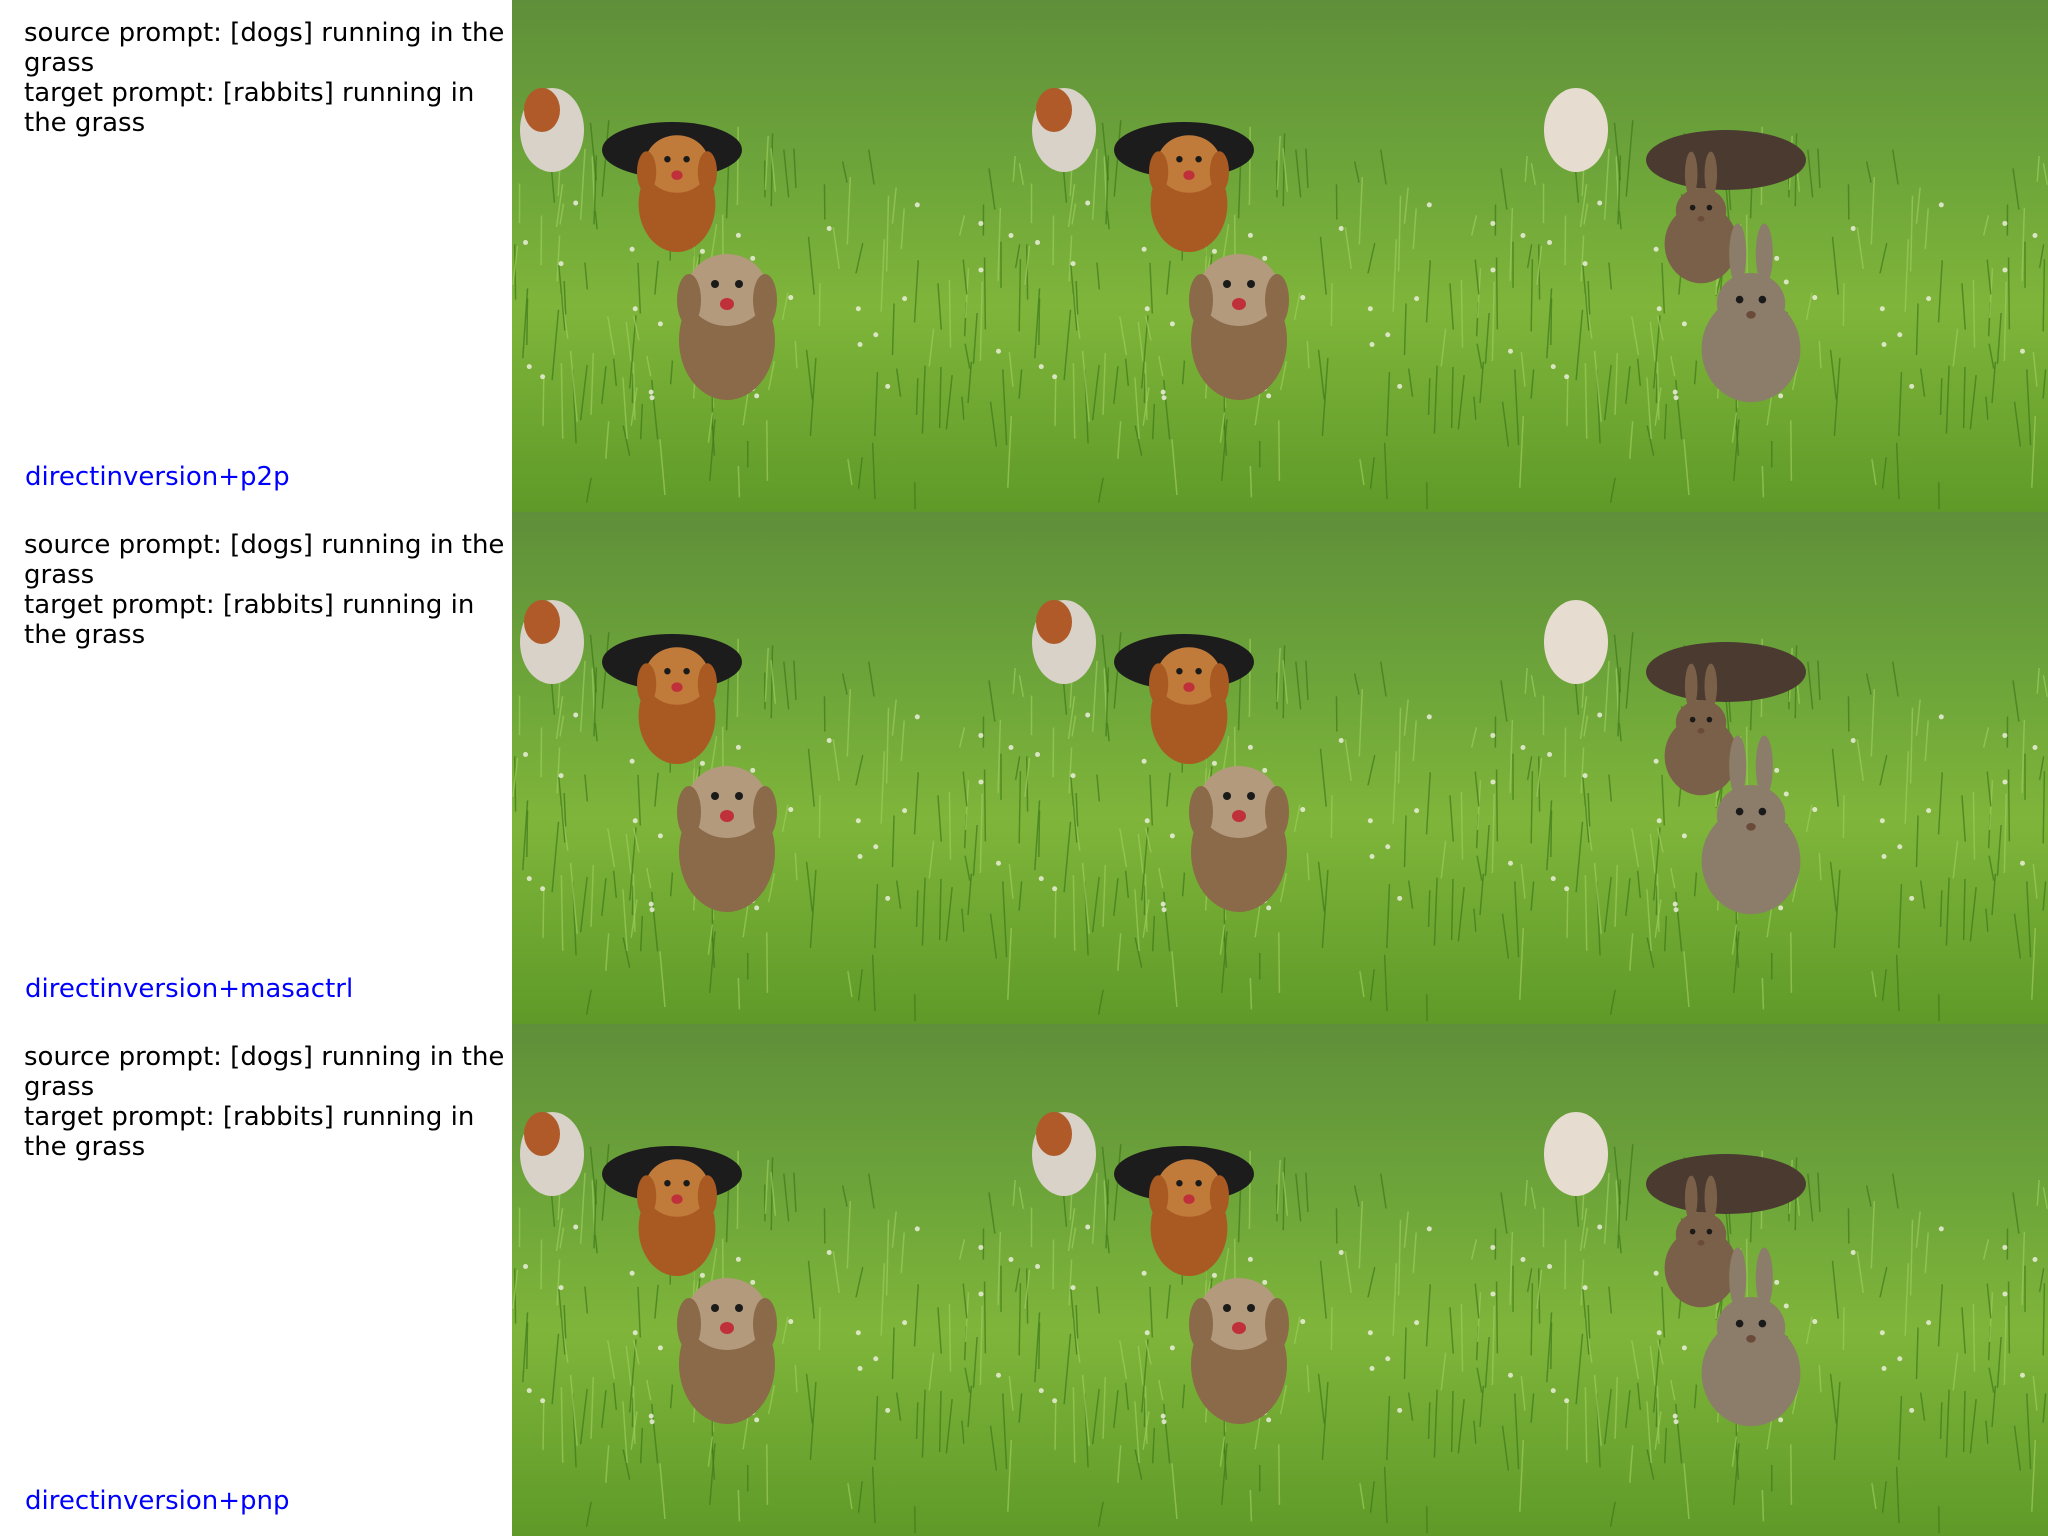  I want to click on method-label: directinversion+masactrl, so click(189, 989).